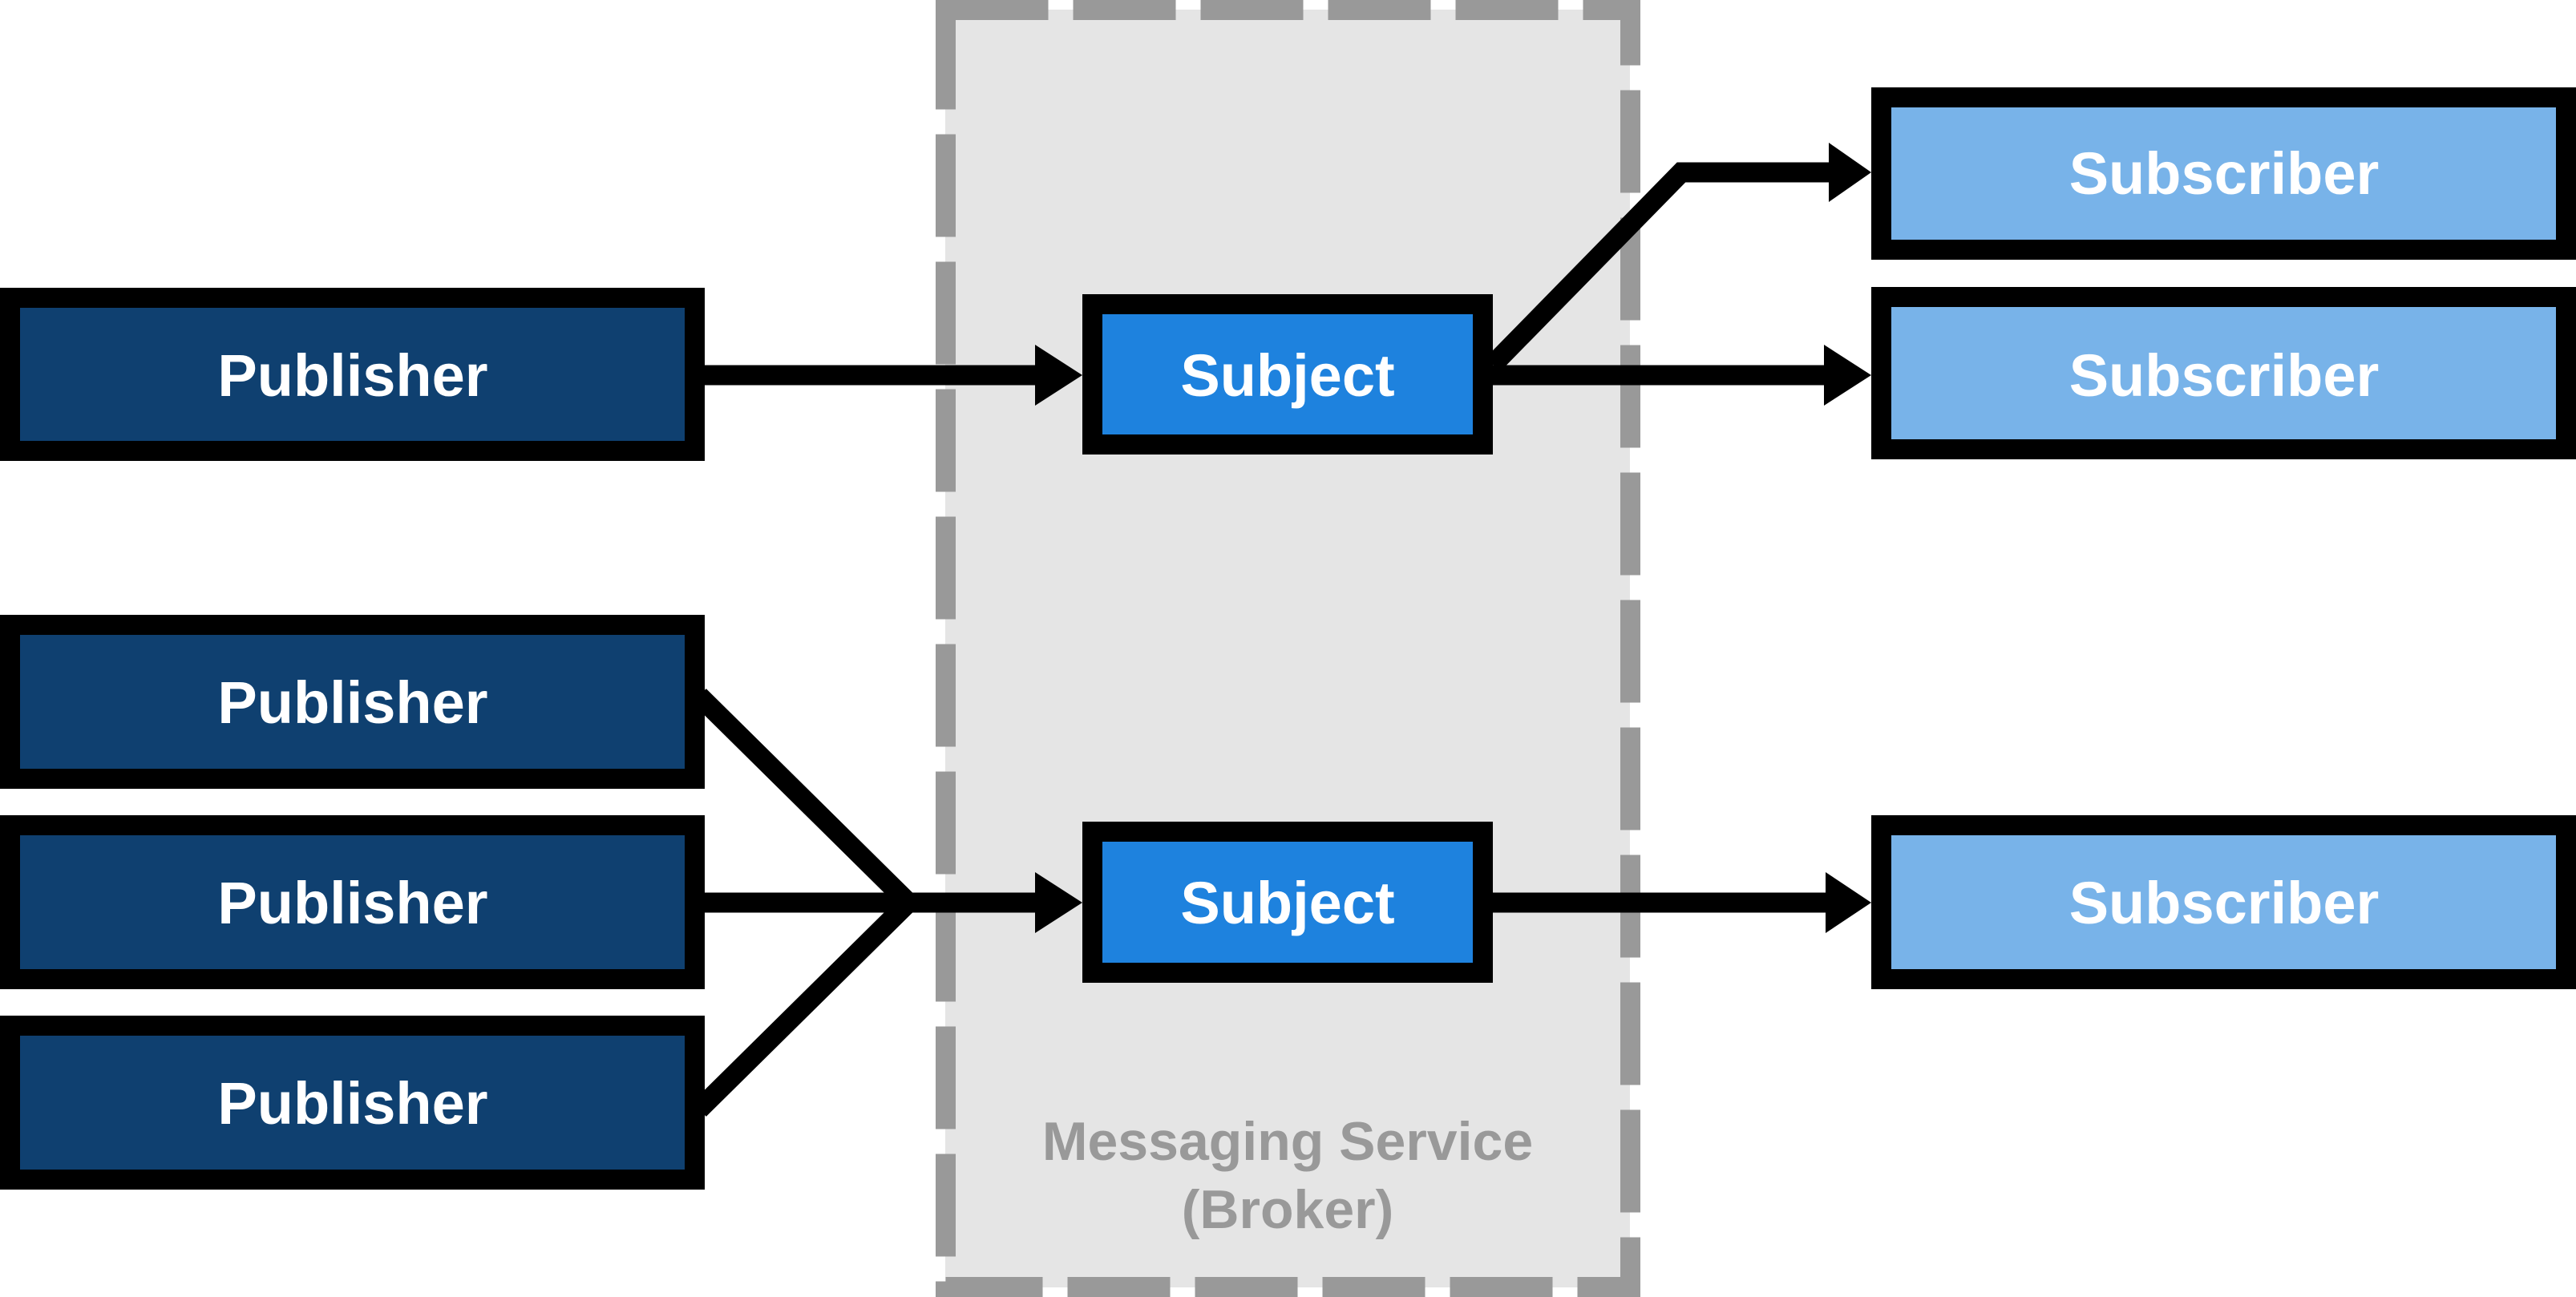 The width and height of the screenshot is (2576, 1297). What do you see at coordinates (1848, 902) in the screenshot?
I see `arrowhead-c3-in` at bounding box center [1848, 902].